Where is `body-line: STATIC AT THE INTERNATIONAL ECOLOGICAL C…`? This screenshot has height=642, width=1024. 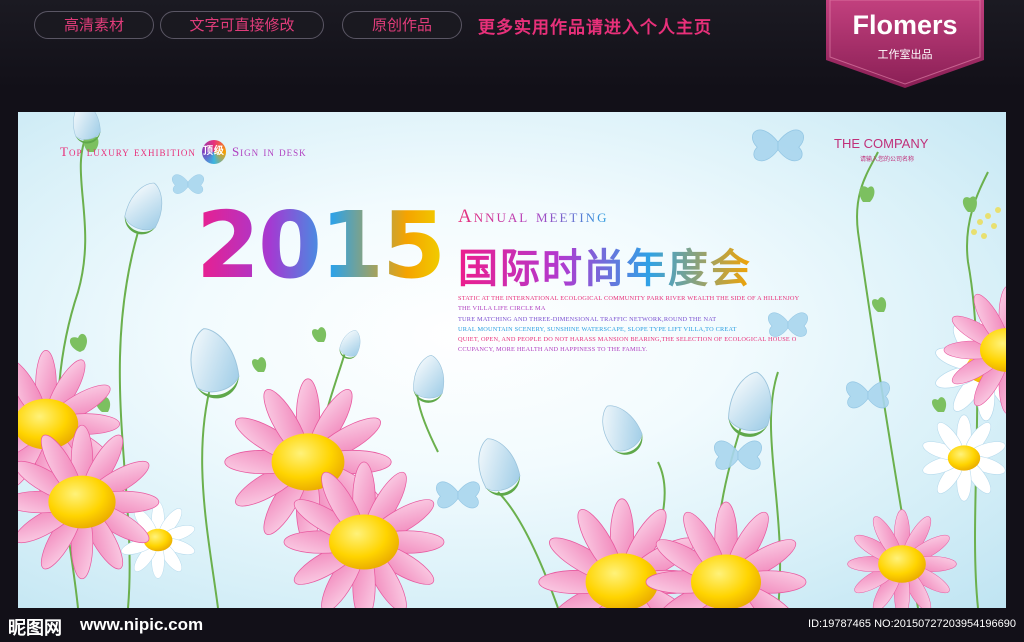
body-line: STATIC AT THE INTERNATIONAL ECOLOGICAL C… is located at coordinates (629, 298).